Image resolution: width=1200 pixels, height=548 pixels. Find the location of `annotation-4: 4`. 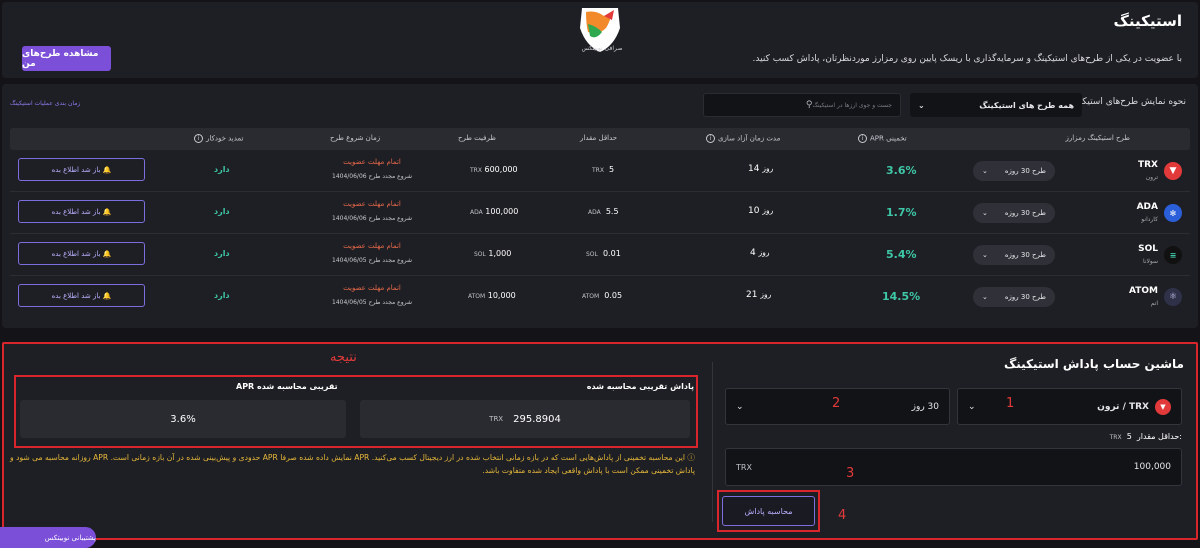

annotation-4: 4 is located at coordinates (842, 515).